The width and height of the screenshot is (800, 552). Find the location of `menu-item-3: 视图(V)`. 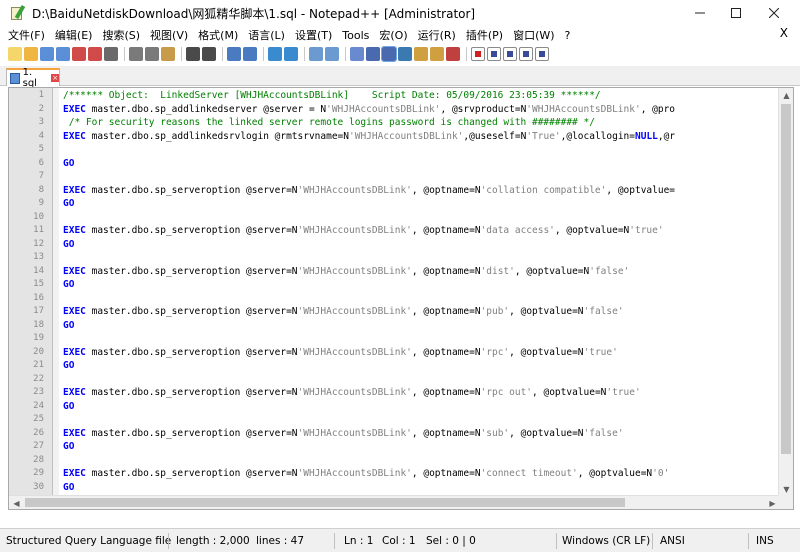

menu-item-3: 视图(V) is located at coordinates (169, 35).